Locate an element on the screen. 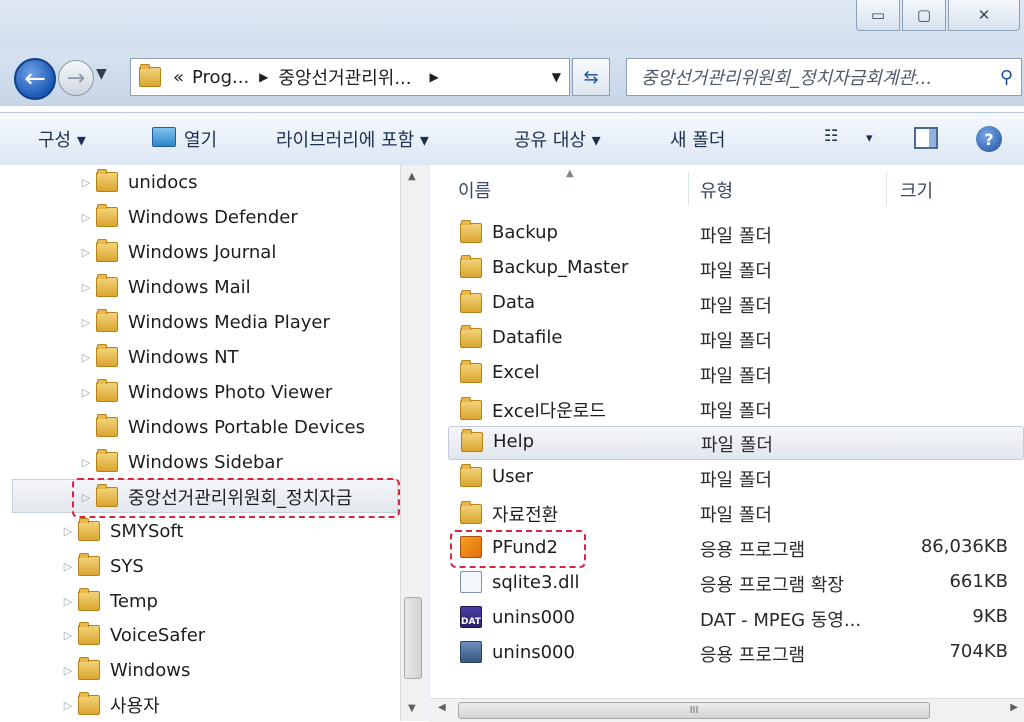 The image size is (1024, 722). tree-item-windows-nt: ▷ Windows NT is located at coordinates (157, 357).